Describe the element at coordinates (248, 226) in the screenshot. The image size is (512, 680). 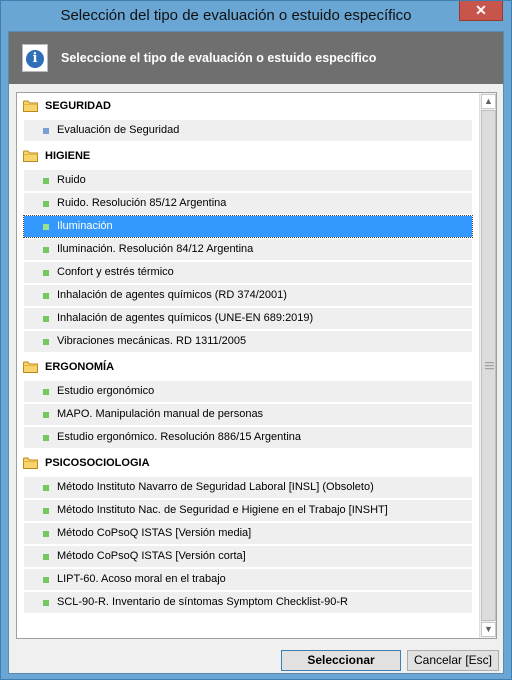
I see `list-item: Iluminación` at that location.